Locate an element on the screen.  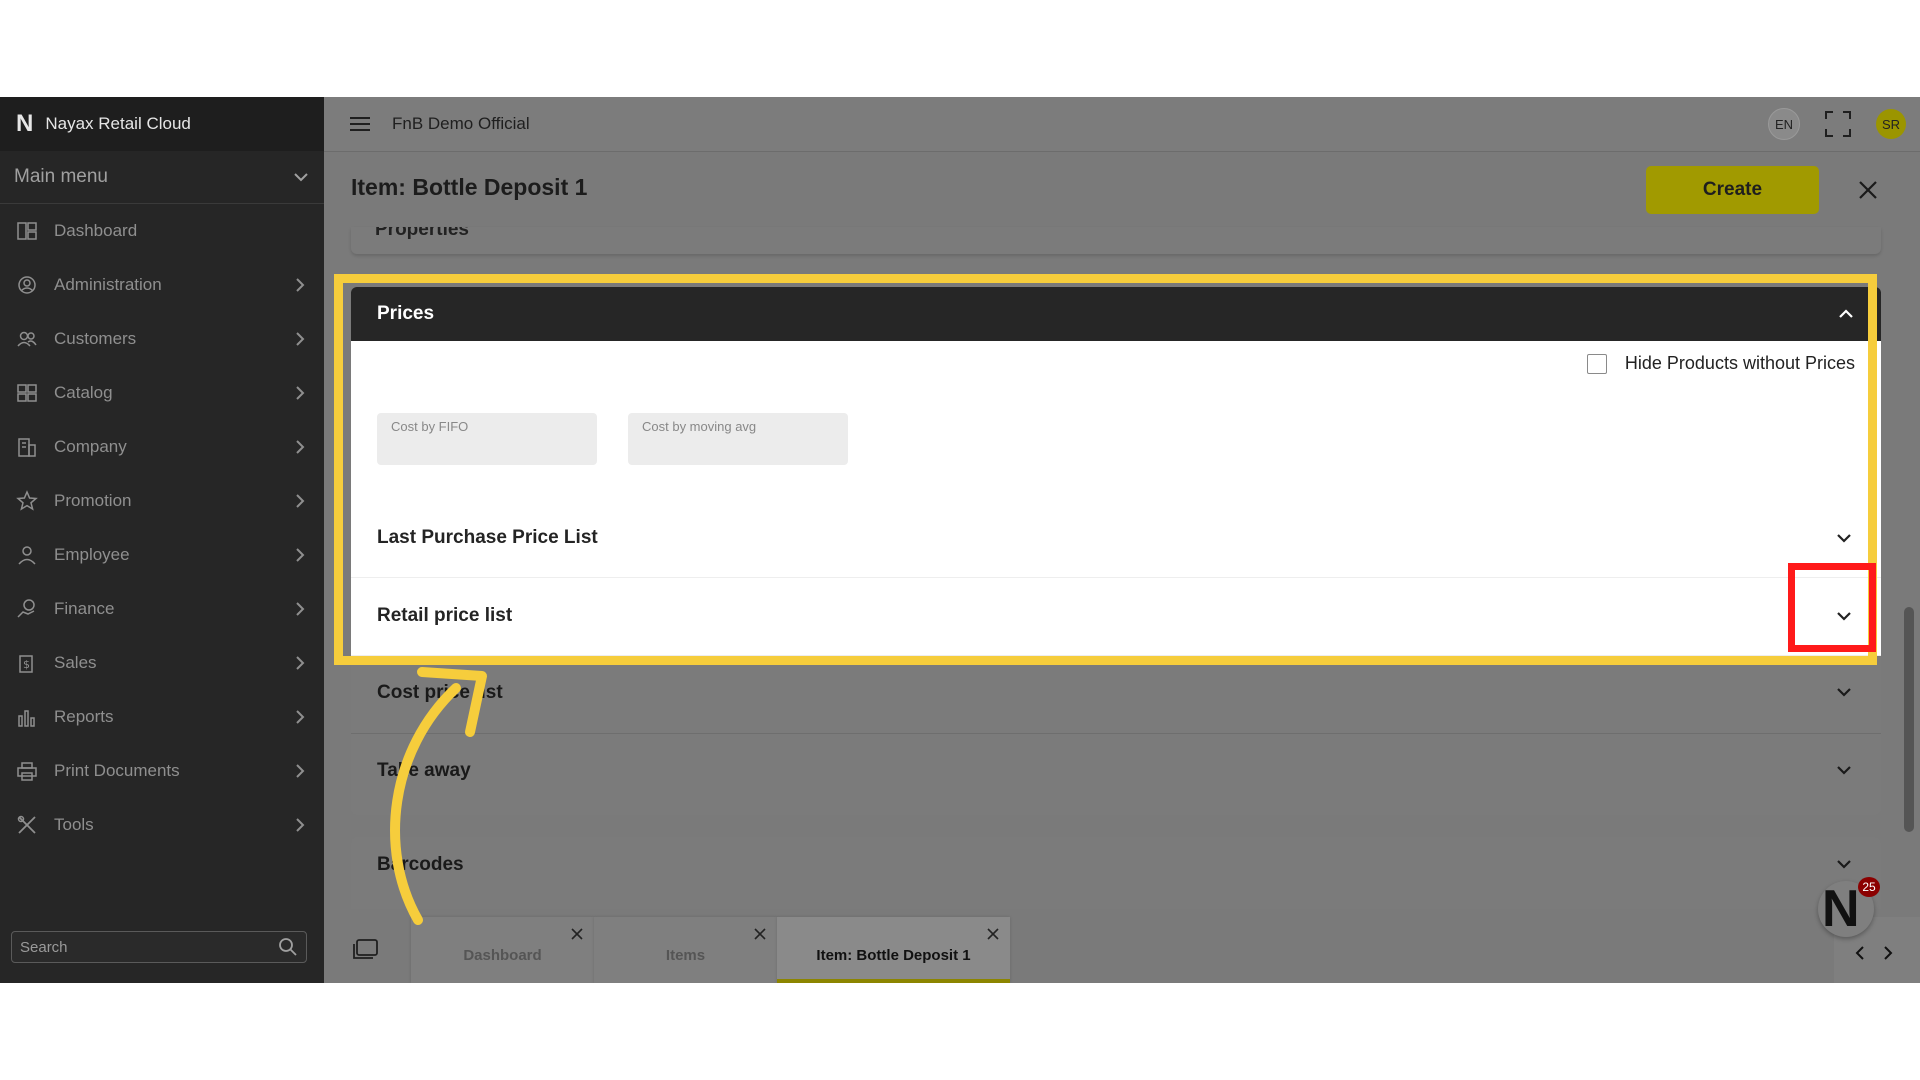
properties-section: Properties is located at coordinates (1116, 240).